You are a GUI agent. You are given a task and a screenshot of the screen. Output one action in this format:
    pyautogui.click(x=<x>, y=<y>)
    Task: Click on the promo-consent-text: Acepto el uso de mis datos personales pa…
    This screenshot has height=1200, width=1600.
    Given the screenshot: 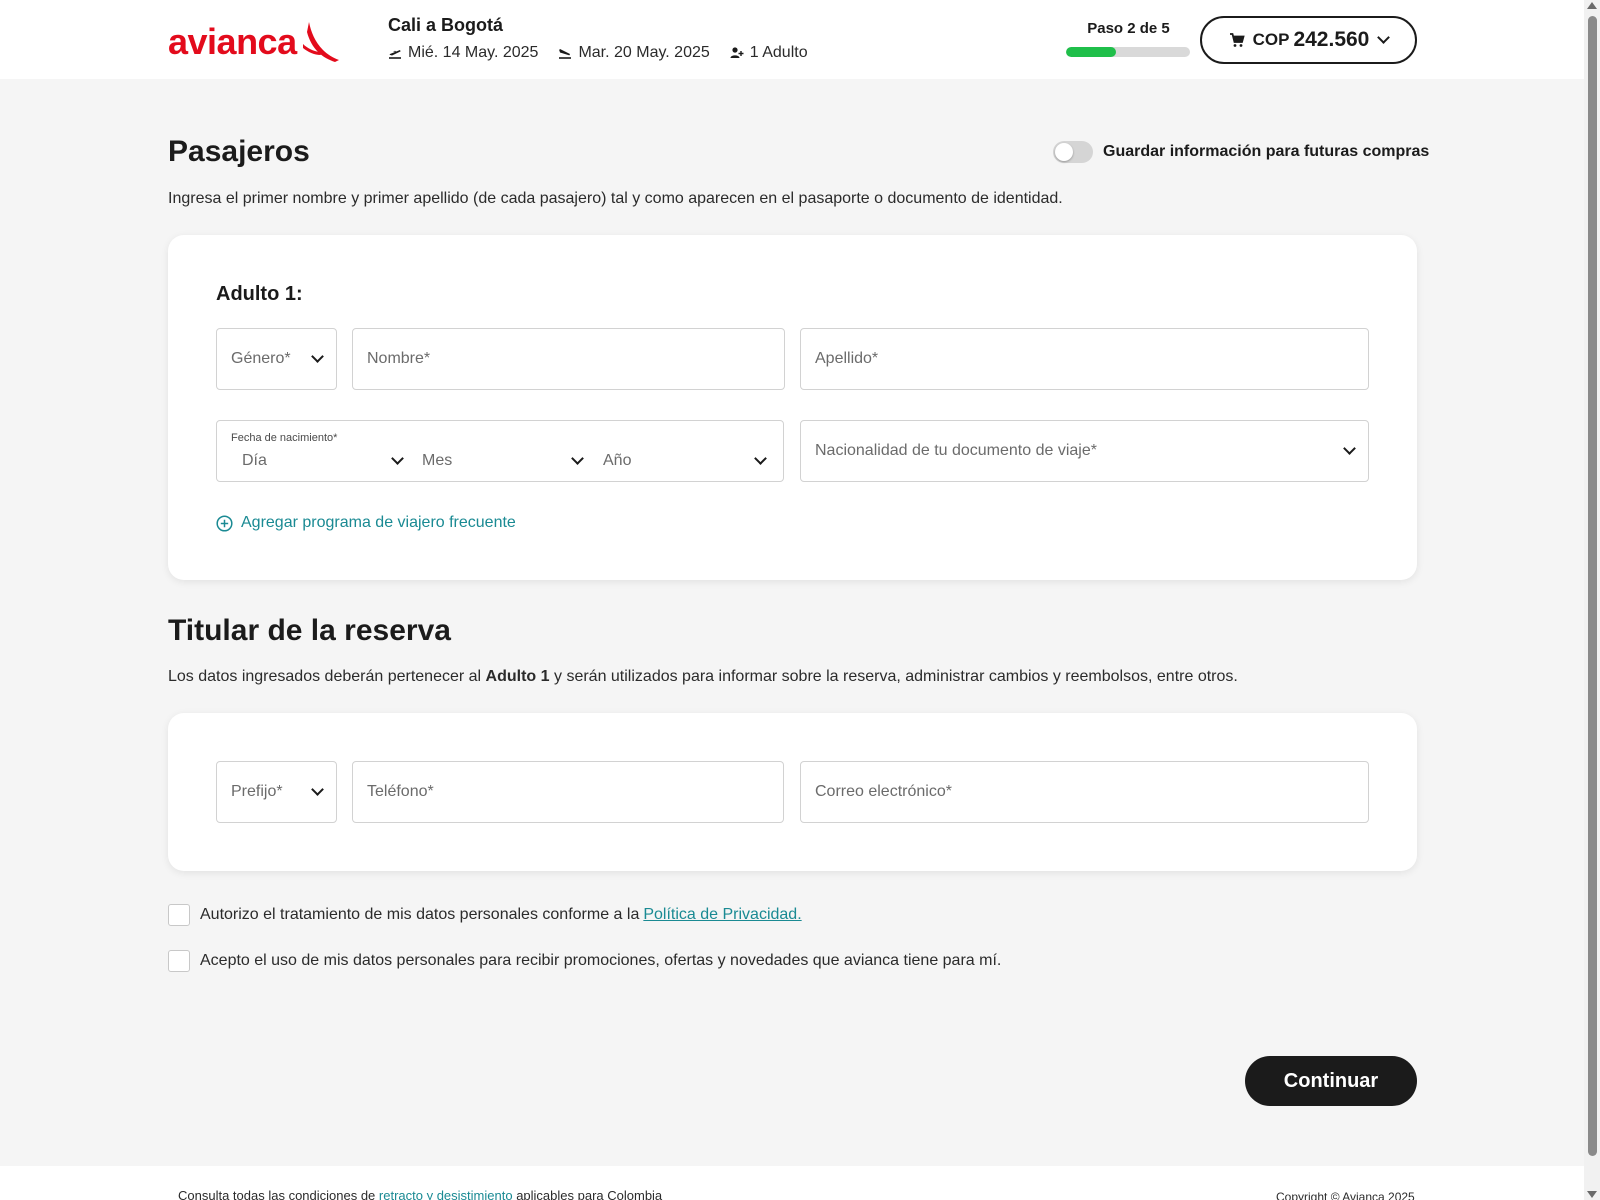 What is the action you would take?
    pyautogui.click(x=601, y=960)
    